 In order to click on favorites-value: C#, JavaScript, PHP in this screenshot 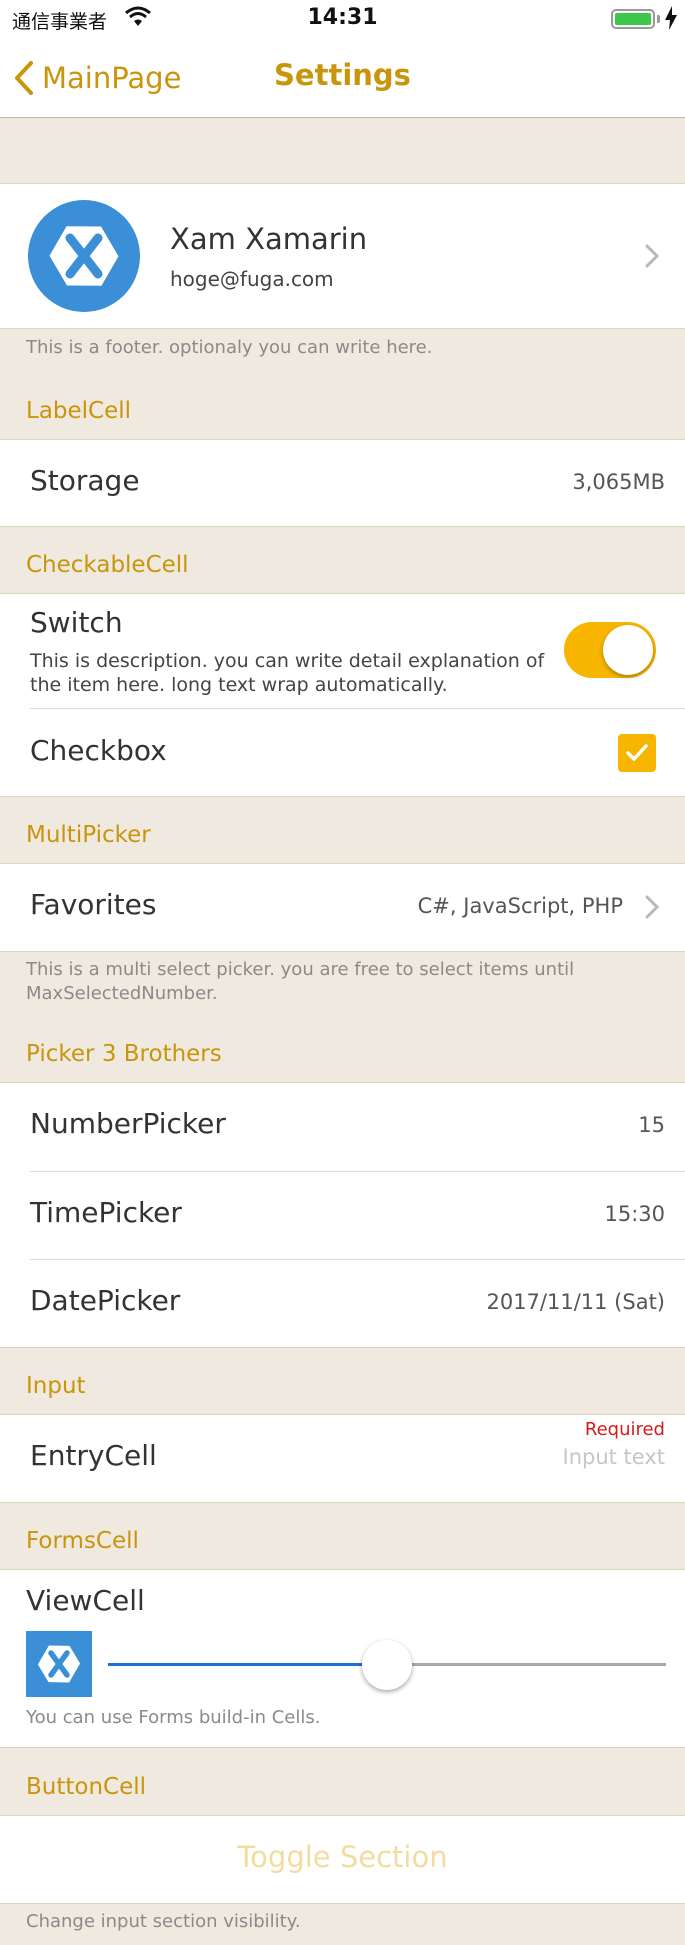, I will do `click(520, 906)`.